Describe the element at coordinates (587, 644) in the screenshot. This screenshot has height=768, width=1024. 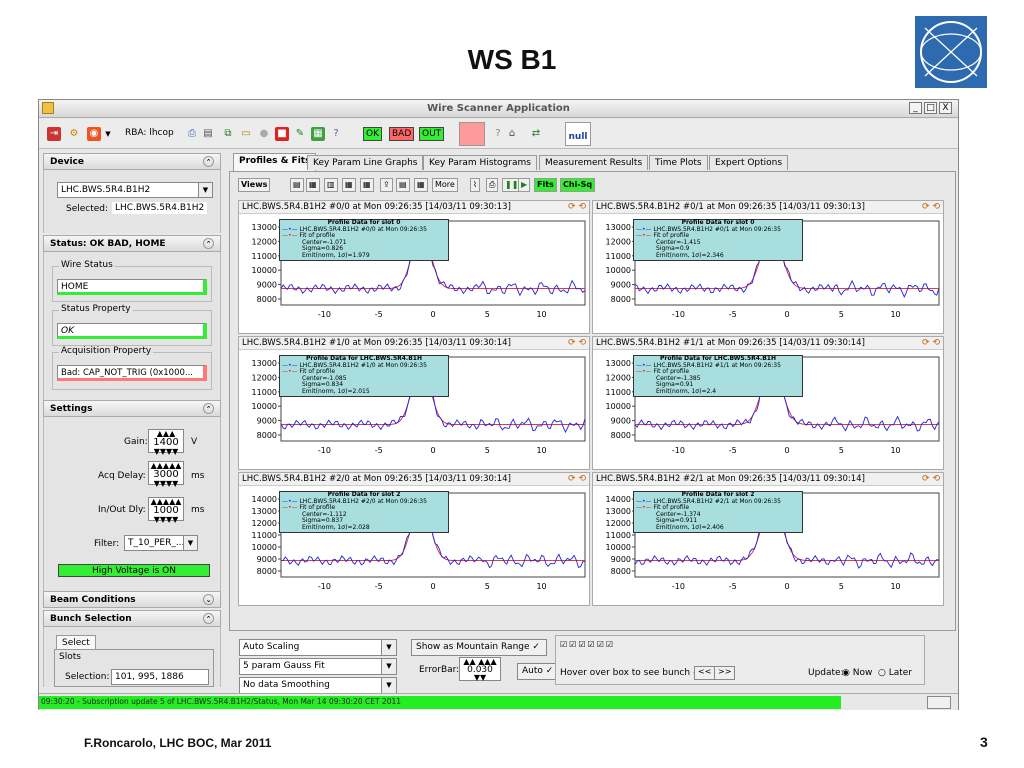
I see `bunch-checkboxes: ☑☑☑☑☑☑` at that location.